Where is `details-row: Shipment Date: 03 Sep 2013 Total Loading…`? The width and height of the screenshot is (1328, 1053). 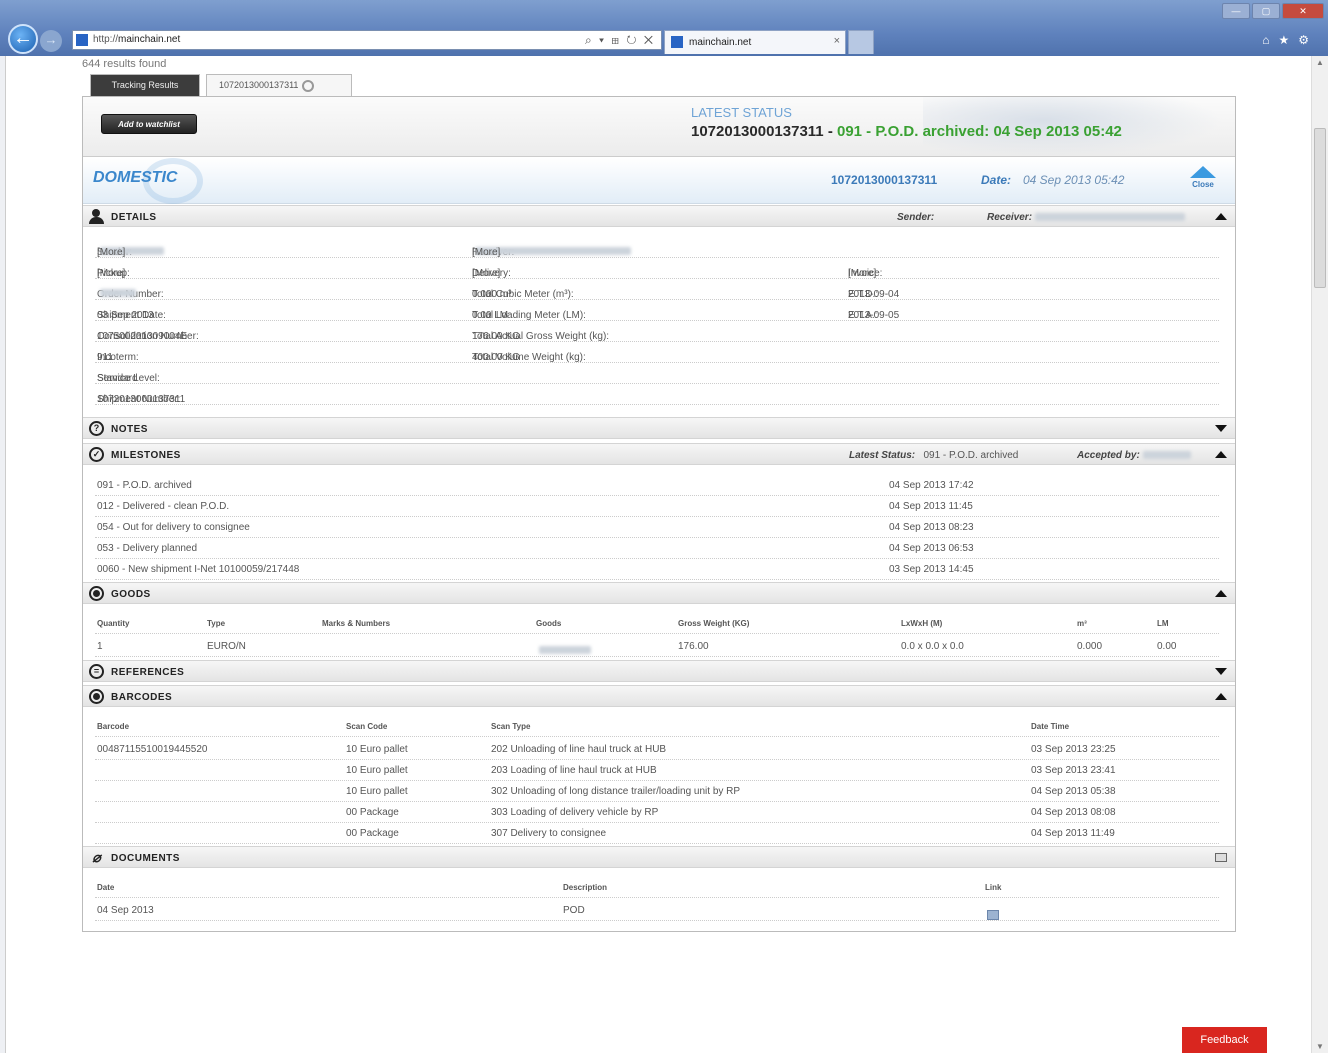
details-row: Shipment Date: 03 Sep 2013 Total Loading… is located at coordinates (657, 310).